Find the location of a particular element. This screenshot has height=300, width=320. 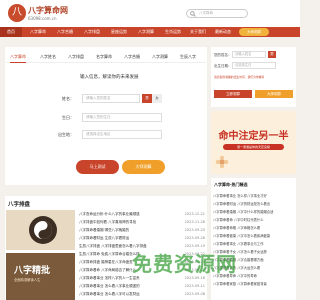

sidebar-name-label: 您的姓名： is located at coordinates (223, 55).